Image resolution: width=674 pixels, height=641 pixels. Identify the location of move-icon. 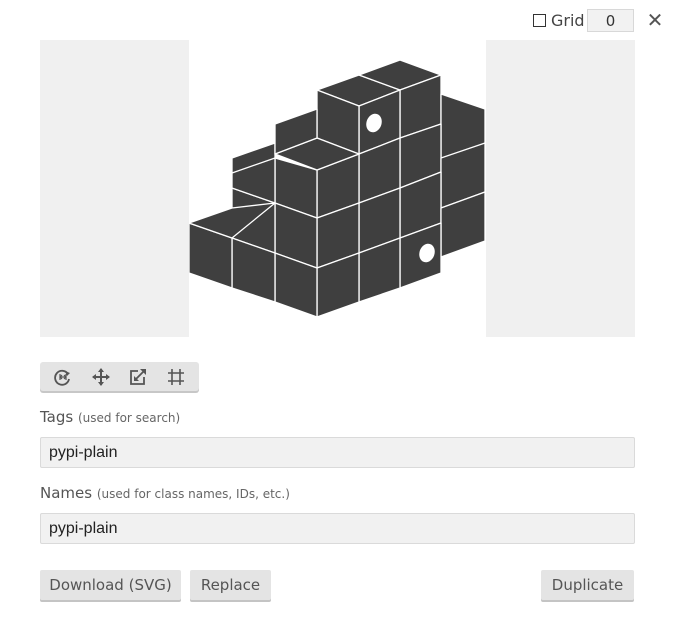
(100, 376).